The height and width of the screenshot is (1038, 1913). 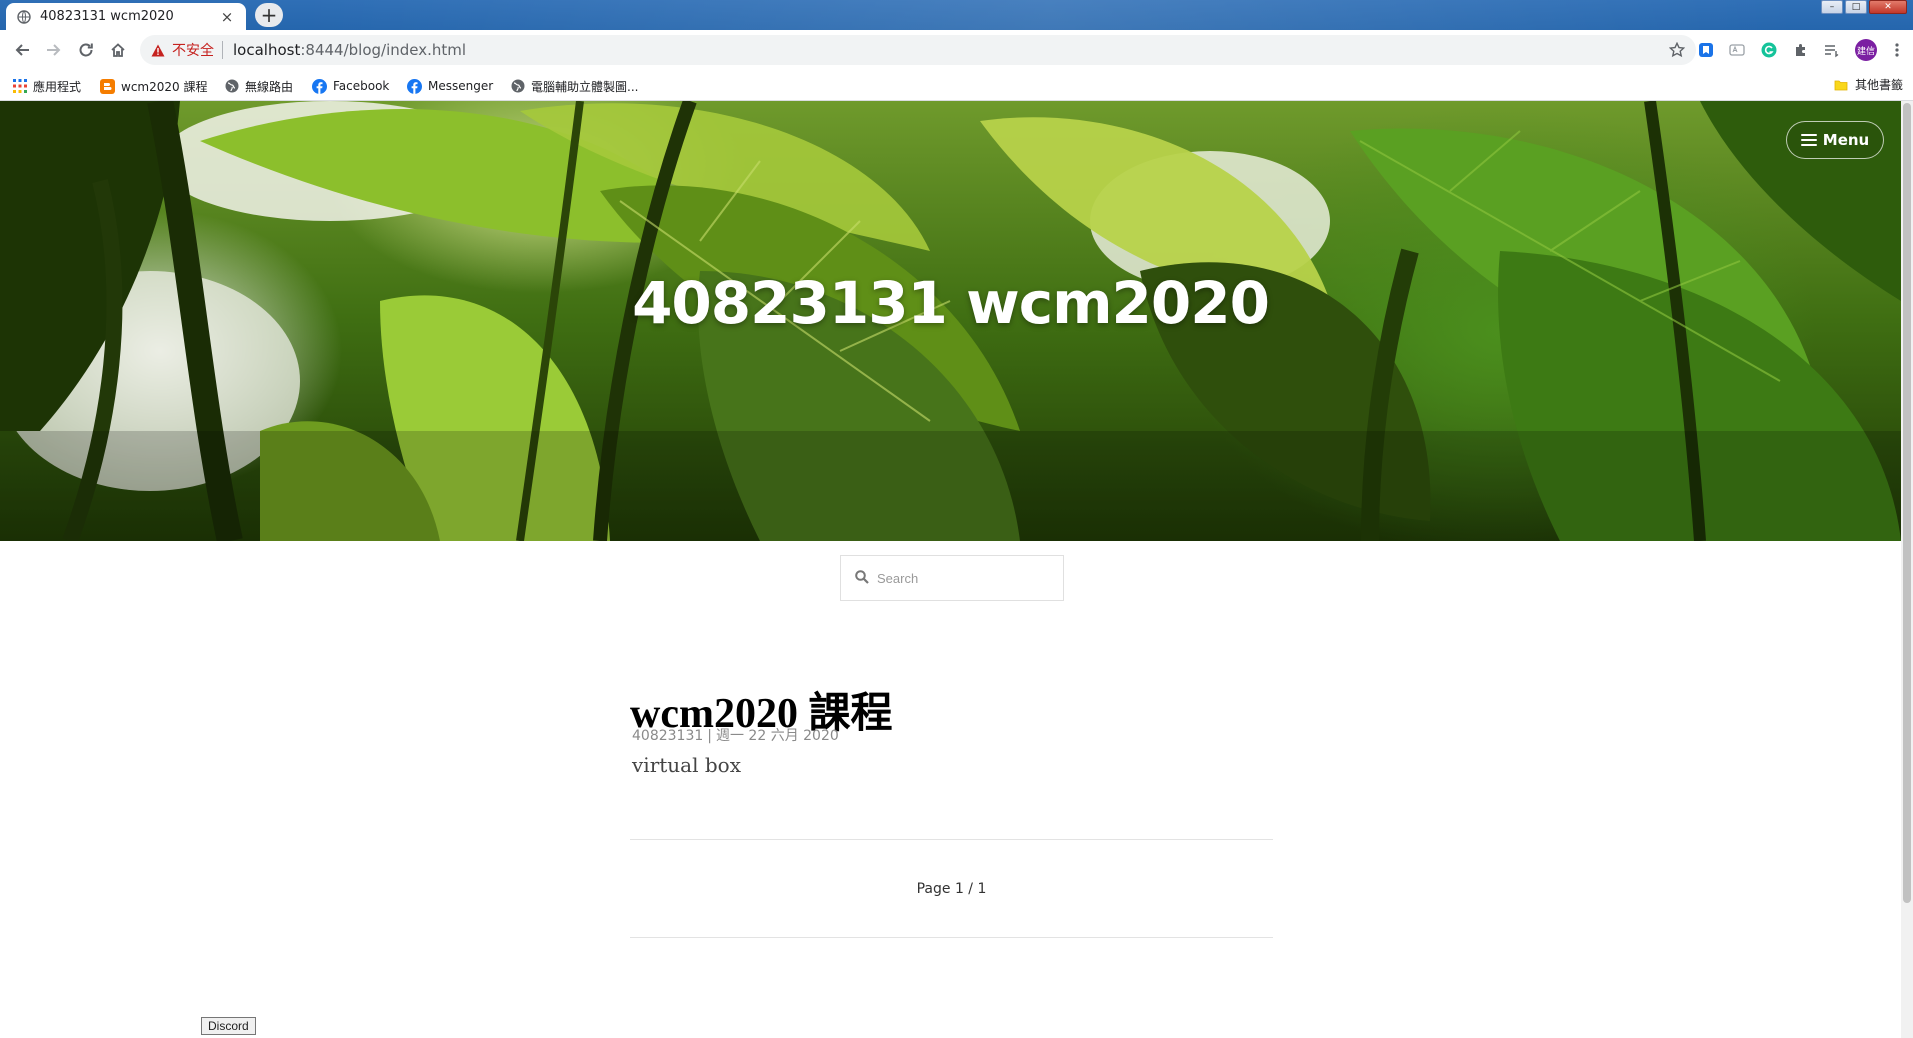 I want to click on bookmark-label: wcm2020 課程, so click(x=164, y=86).